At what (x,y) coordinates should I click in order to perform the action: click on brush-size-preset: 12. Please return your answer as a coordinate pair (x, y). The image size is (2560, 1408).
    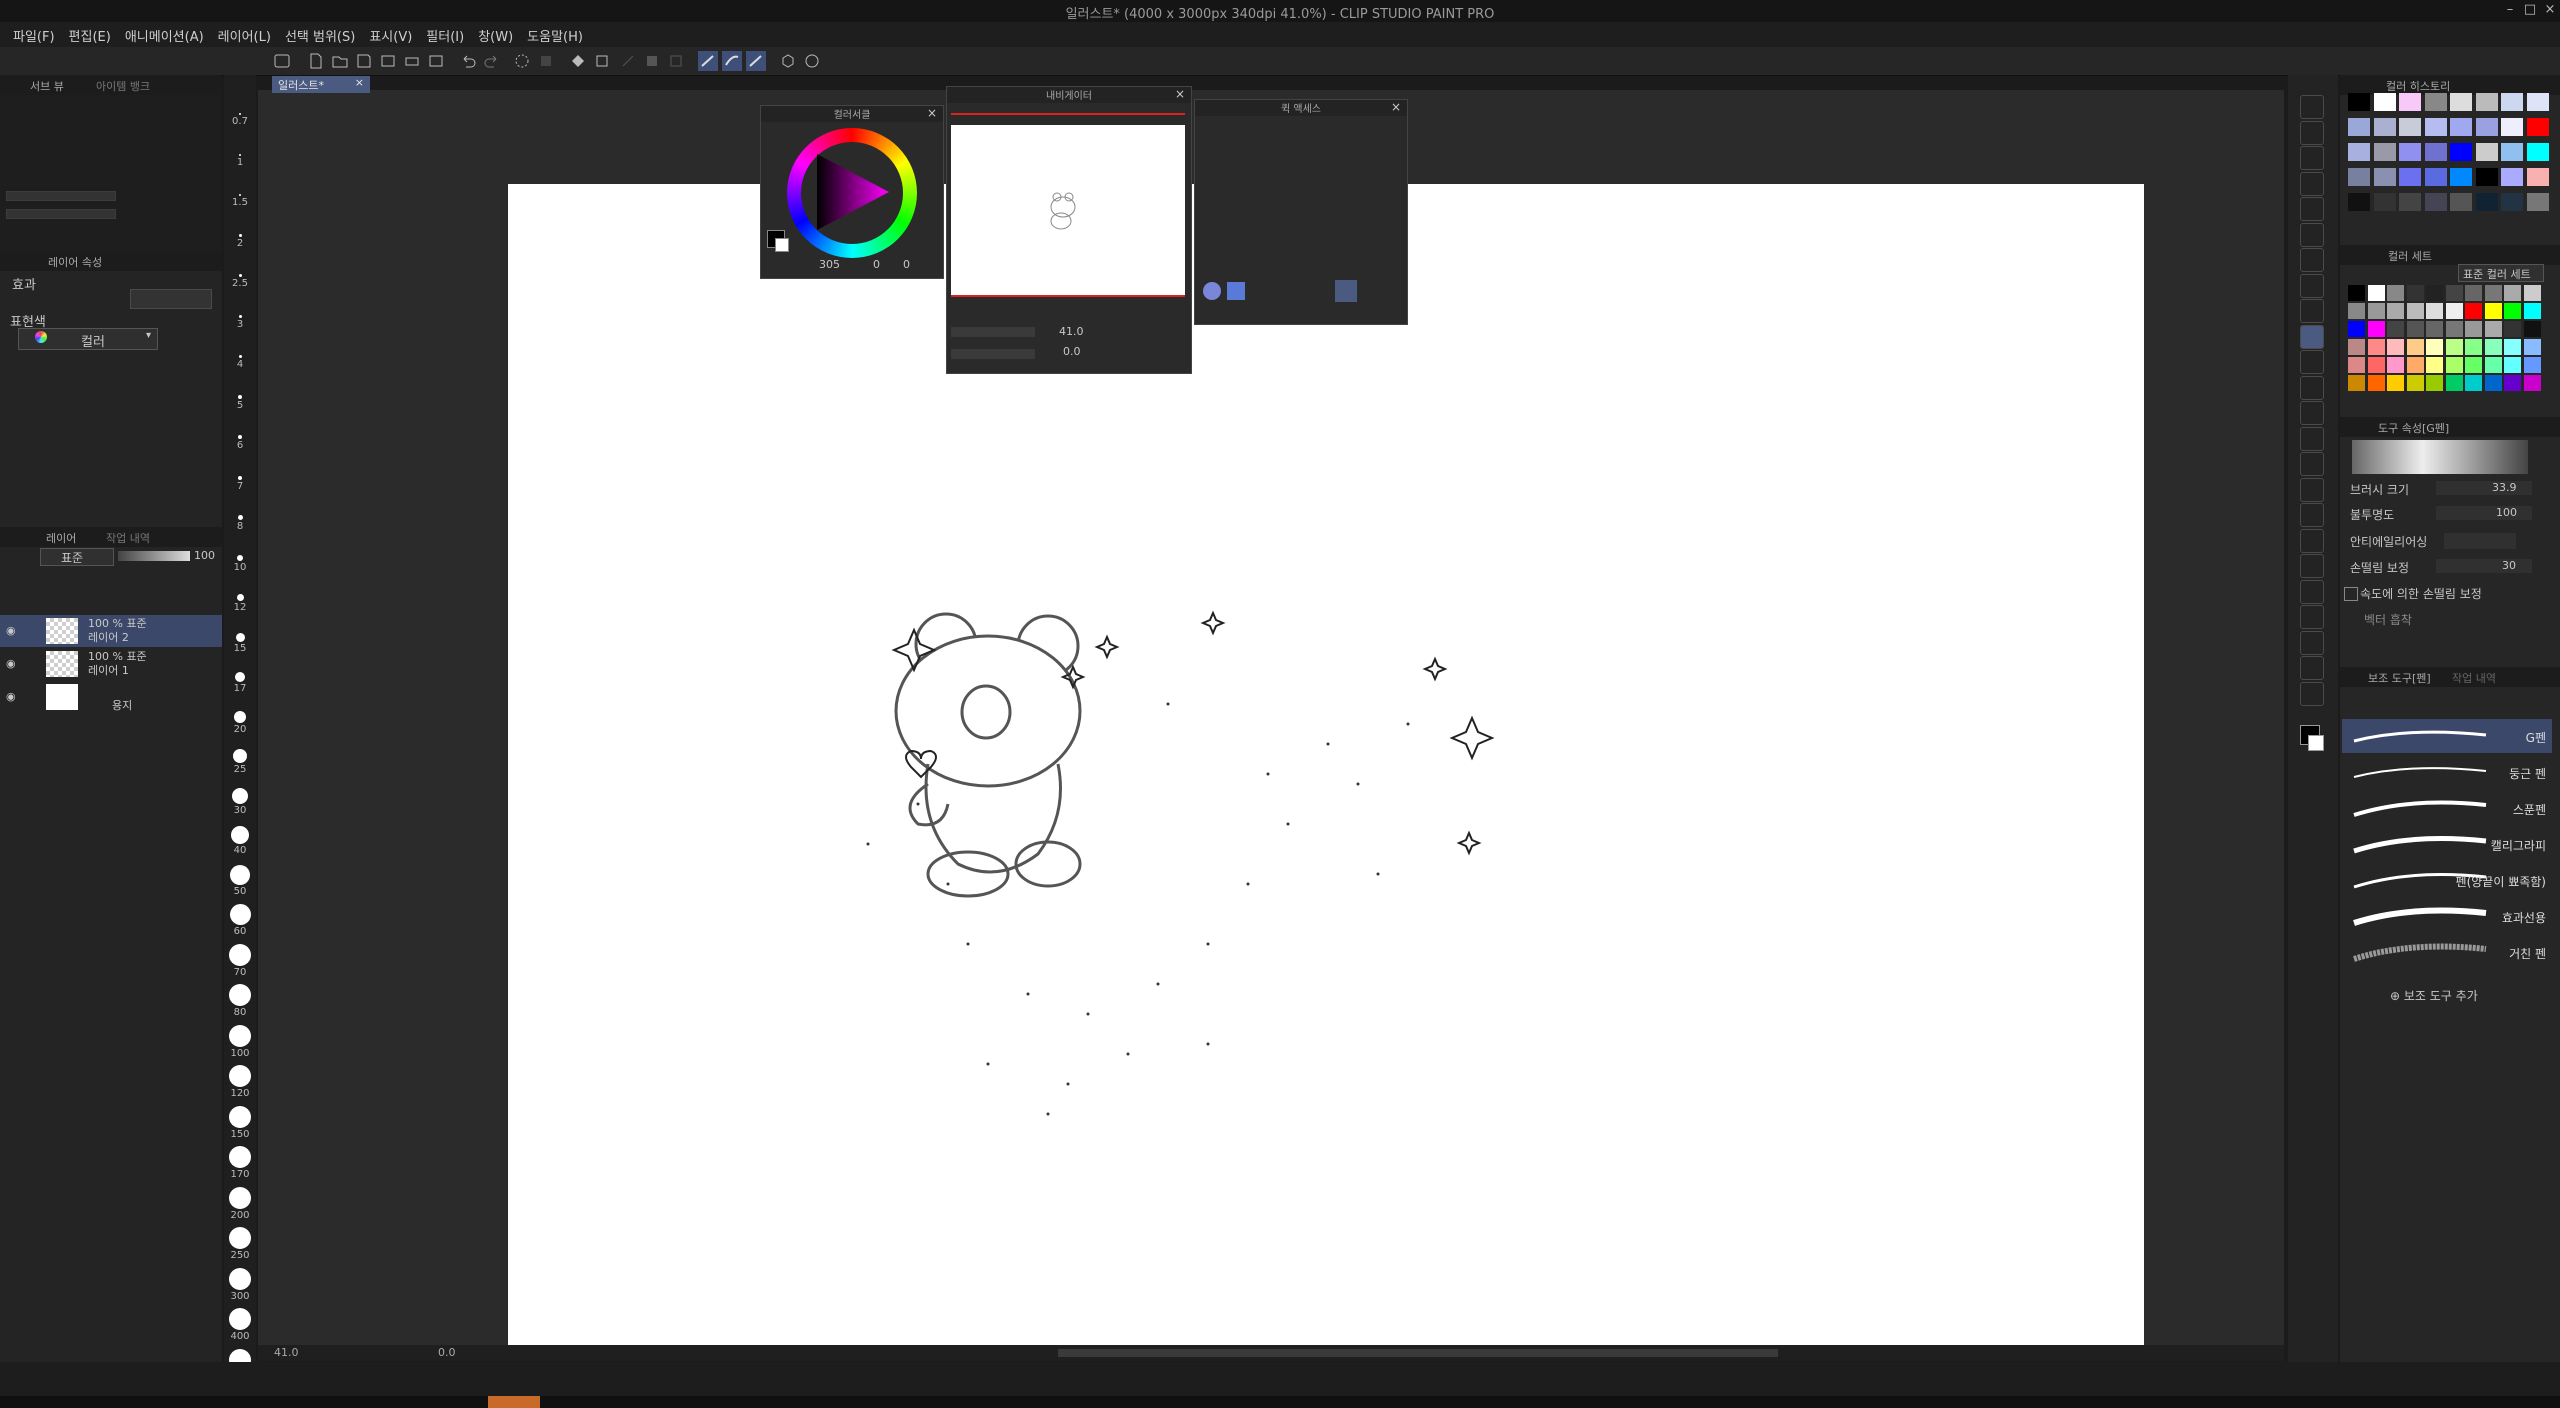
    Looking at the image, I should click on (240, 603).